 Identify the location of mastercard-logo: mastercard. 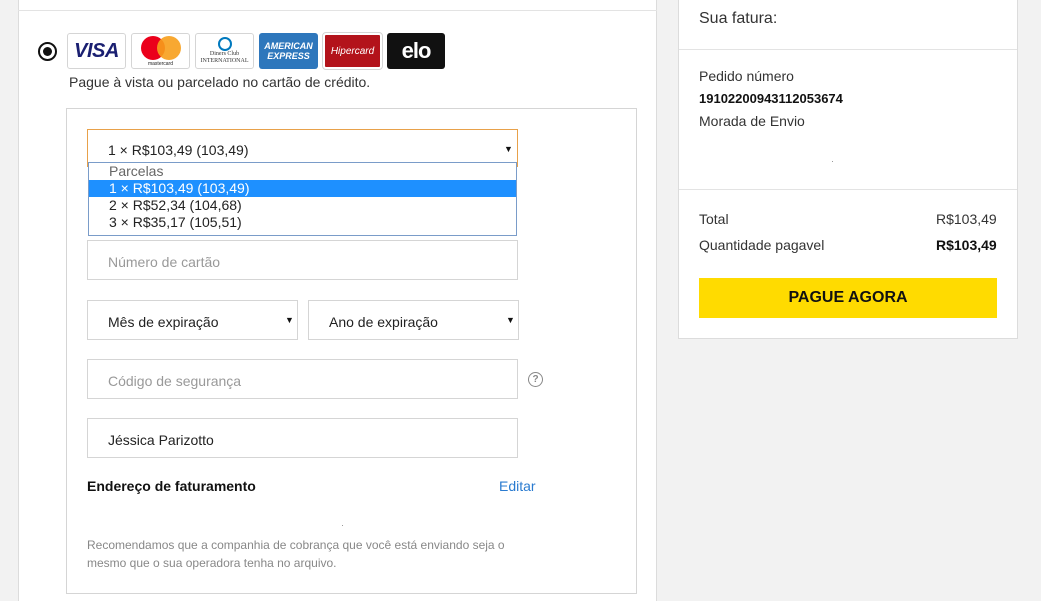
(160, 51).